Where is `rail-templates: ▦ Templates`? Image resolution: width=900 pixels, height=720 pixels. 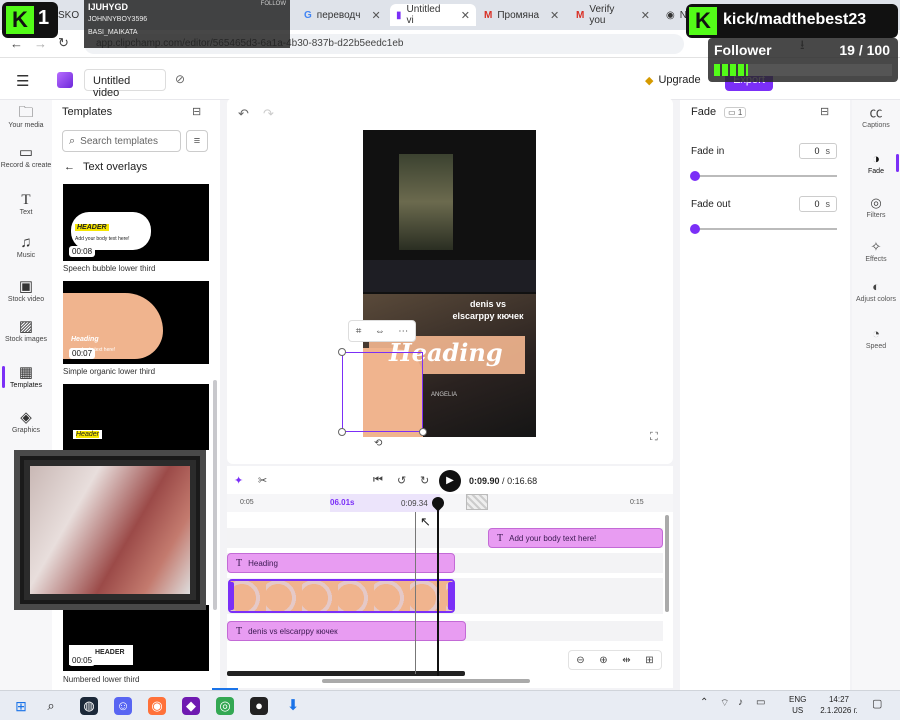
rail-templates: ▦ Templates is located at coordinates (26, 376).